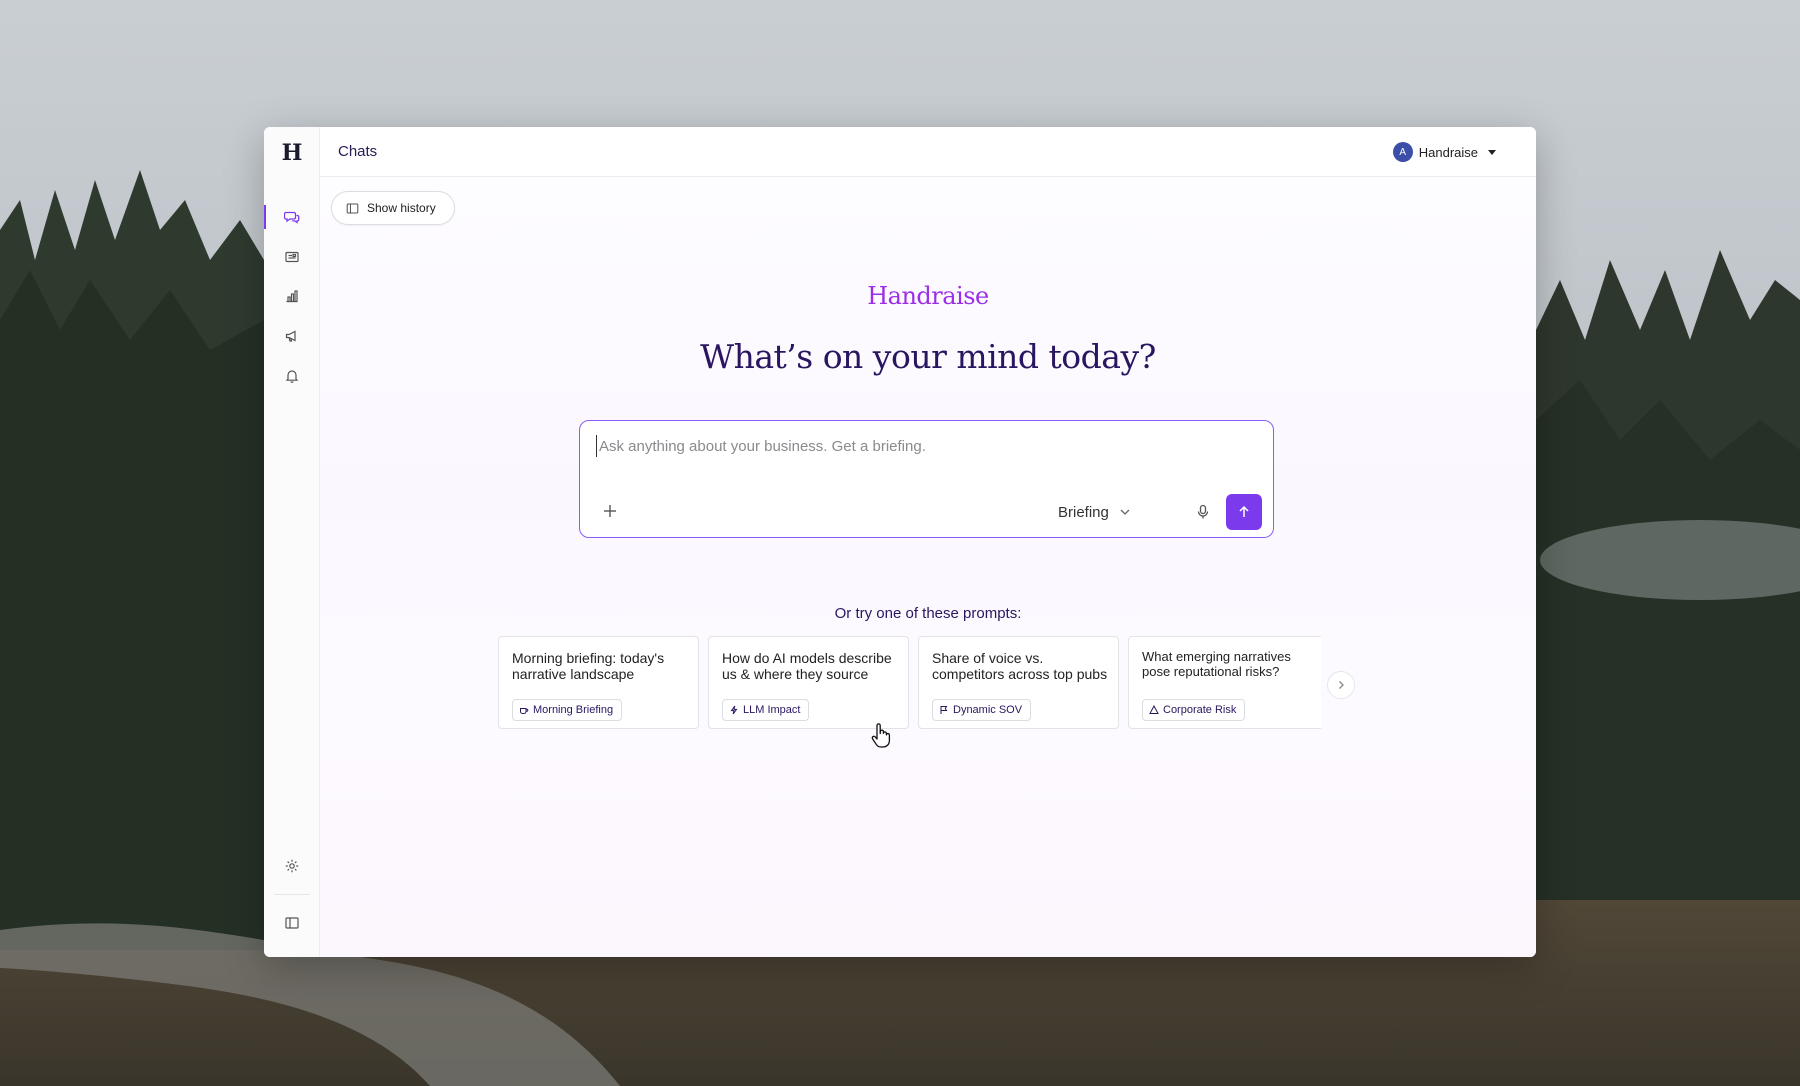 The height and width of the screenshot is (1086, 1800). What do you see at coordinates (928, 356) in the screenshot?
I see `page-headline: What’s on your mind today?` at bounding box center [928, 356].